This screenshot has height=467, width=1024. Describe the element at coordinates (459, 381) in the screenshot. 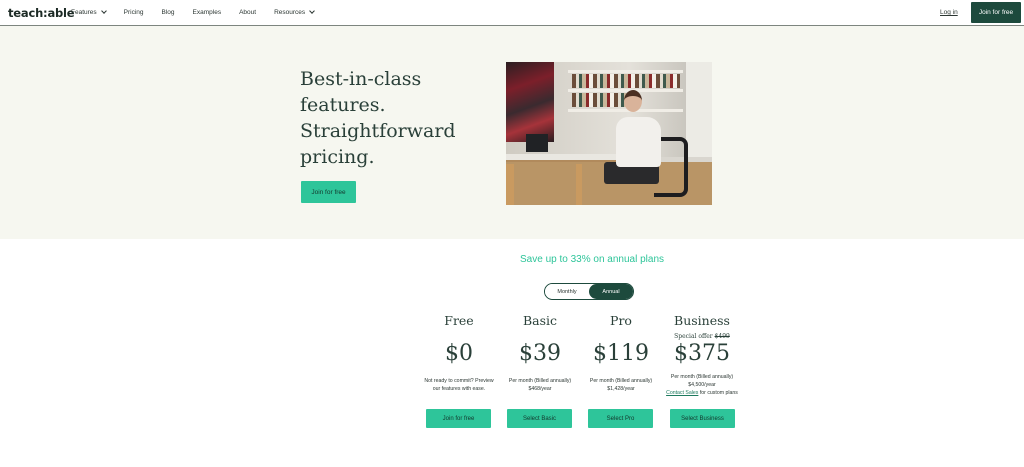

I see `plan-description-line: Not ready to commit? Preview` at that location.